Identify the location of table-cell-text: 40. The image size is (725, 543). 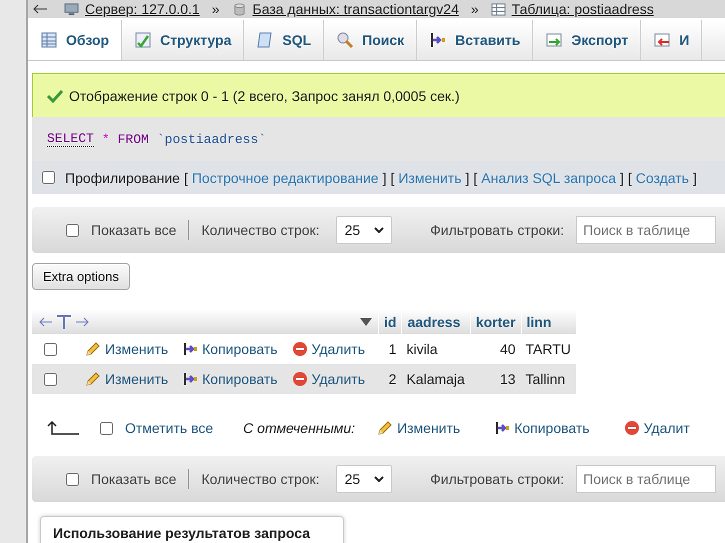
(507, 349).